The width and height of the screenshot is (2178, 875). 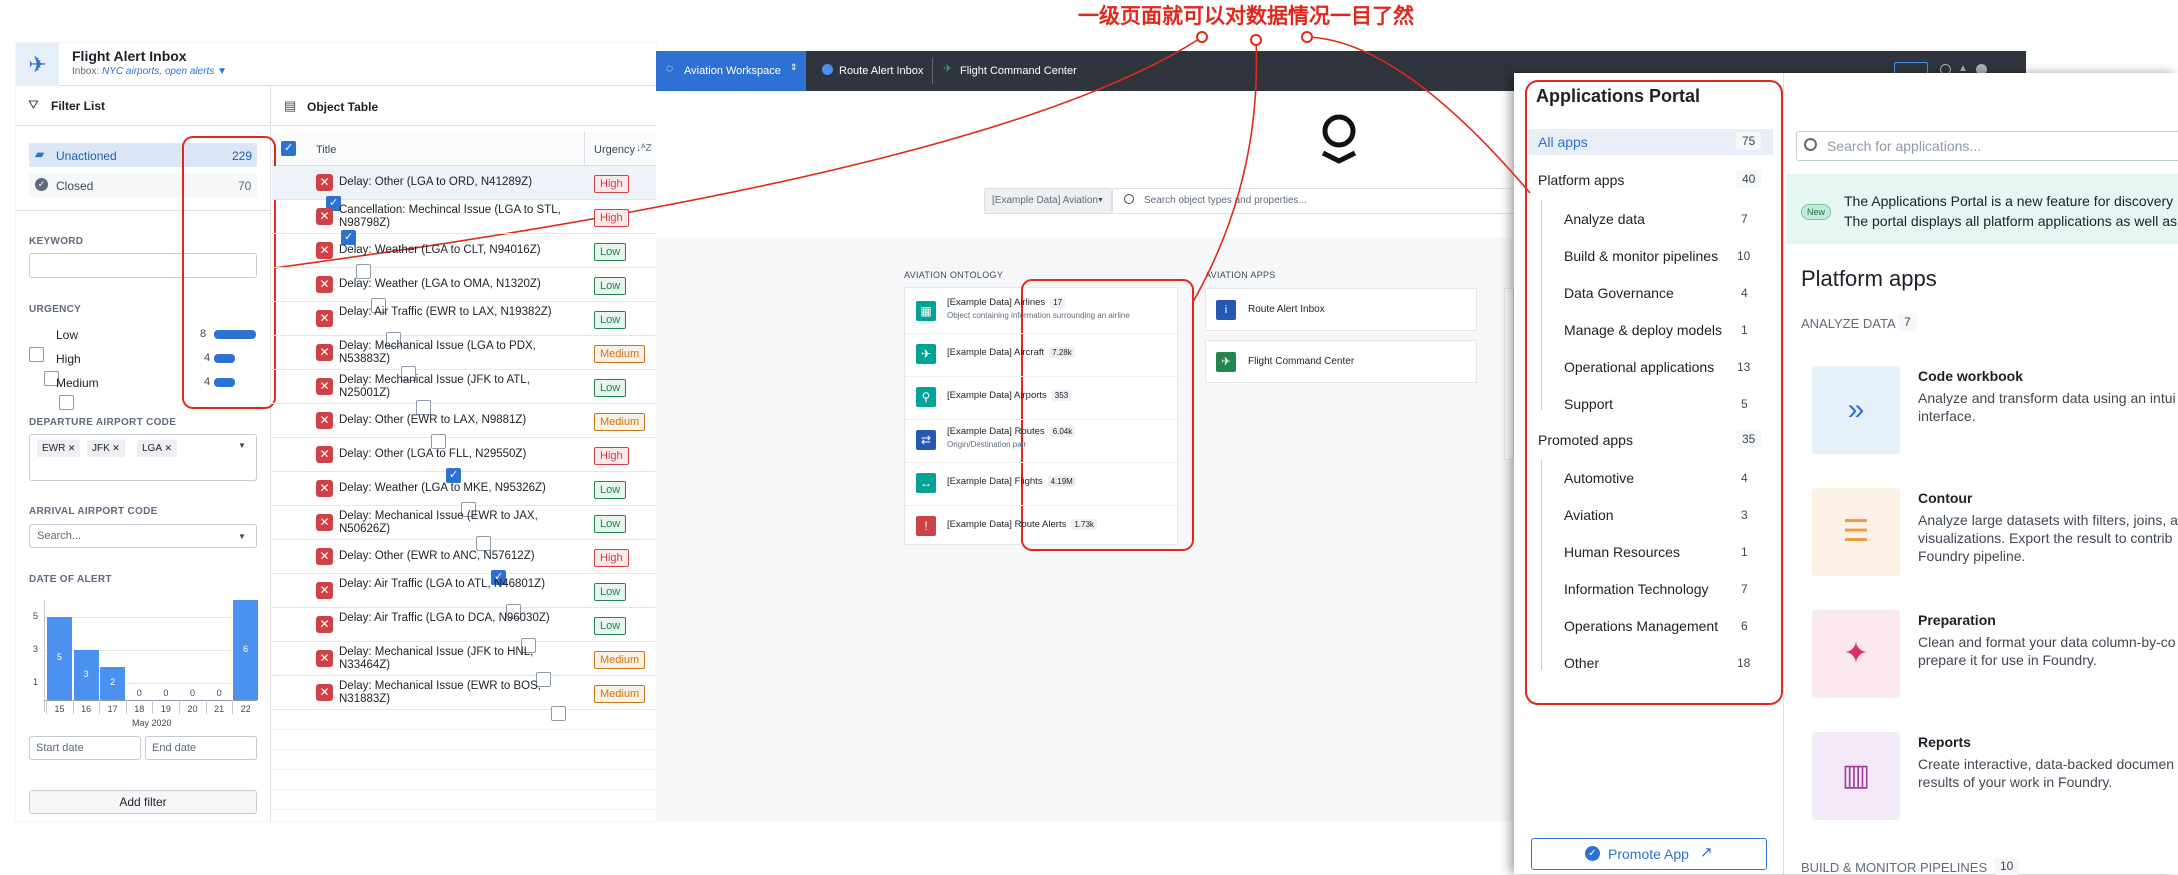 What do you see at coordinates (139, 709) in the screenshot?
I see `x-tick-label: 18` at bounding box center [139, 709].